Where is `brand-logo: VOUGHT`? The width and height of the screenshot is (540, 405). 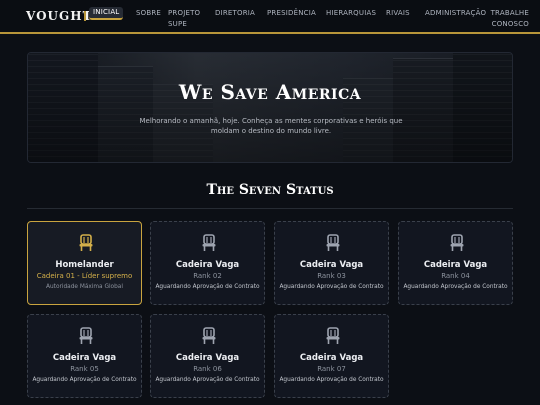 brand-logo: VOUGHT is located at coordinates (59, 16).